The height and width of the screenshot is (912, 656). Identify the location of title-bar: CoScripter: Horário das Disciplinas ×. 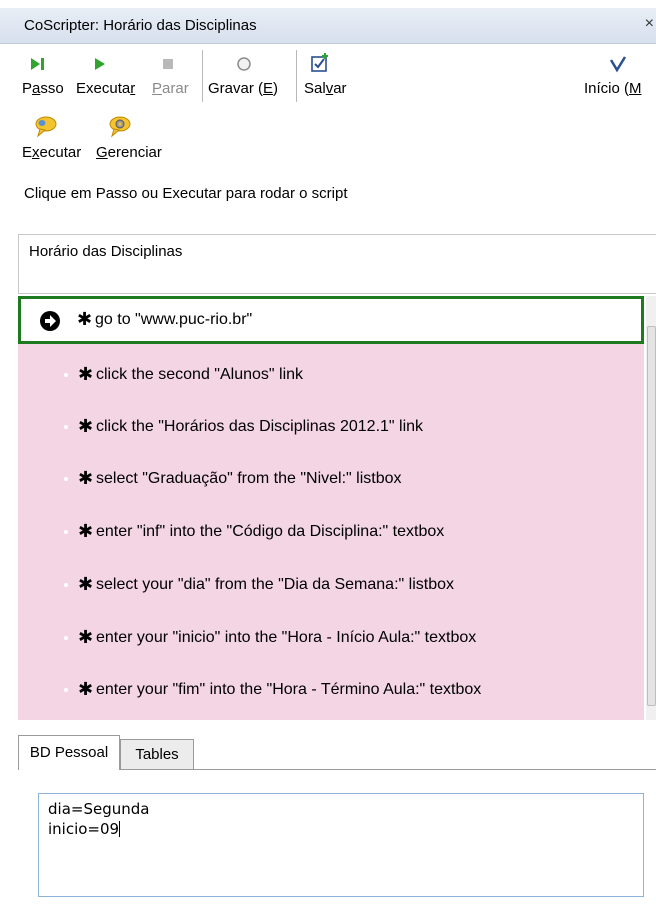
(328, 26).